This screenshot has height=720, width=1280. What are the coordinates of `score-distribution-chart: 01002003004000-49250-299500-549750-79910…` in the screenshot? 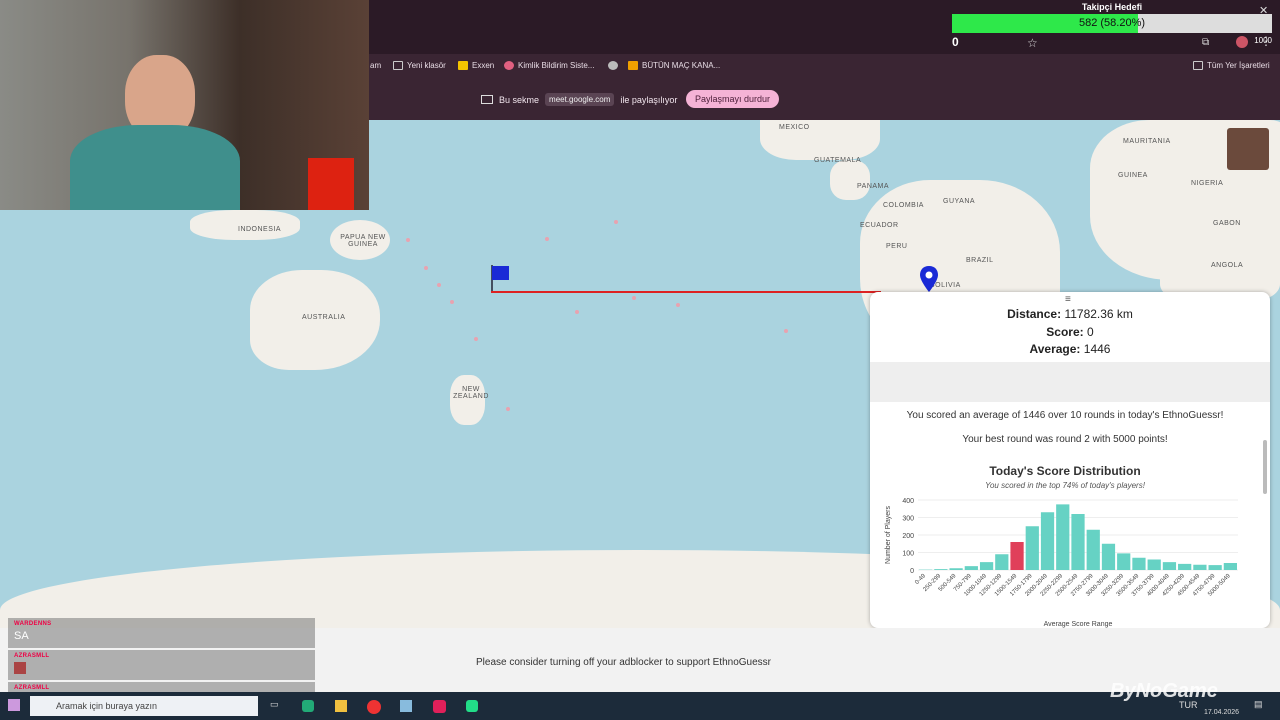 It's located at (1061, 563).